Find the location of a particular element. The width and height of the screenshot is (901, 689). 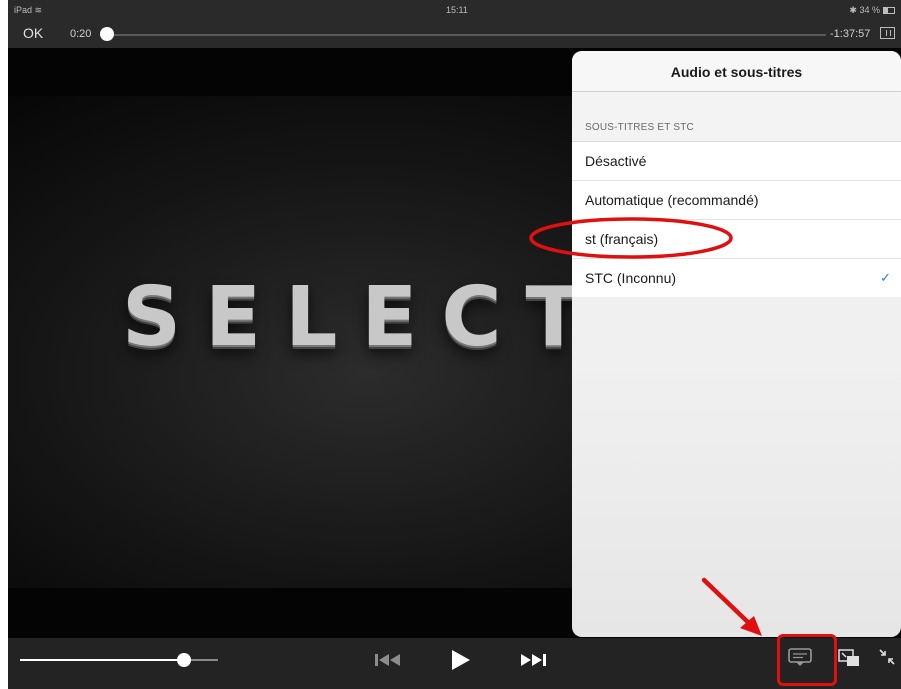

elapsed-time: 0:20 is located at coordinates (81, 34).